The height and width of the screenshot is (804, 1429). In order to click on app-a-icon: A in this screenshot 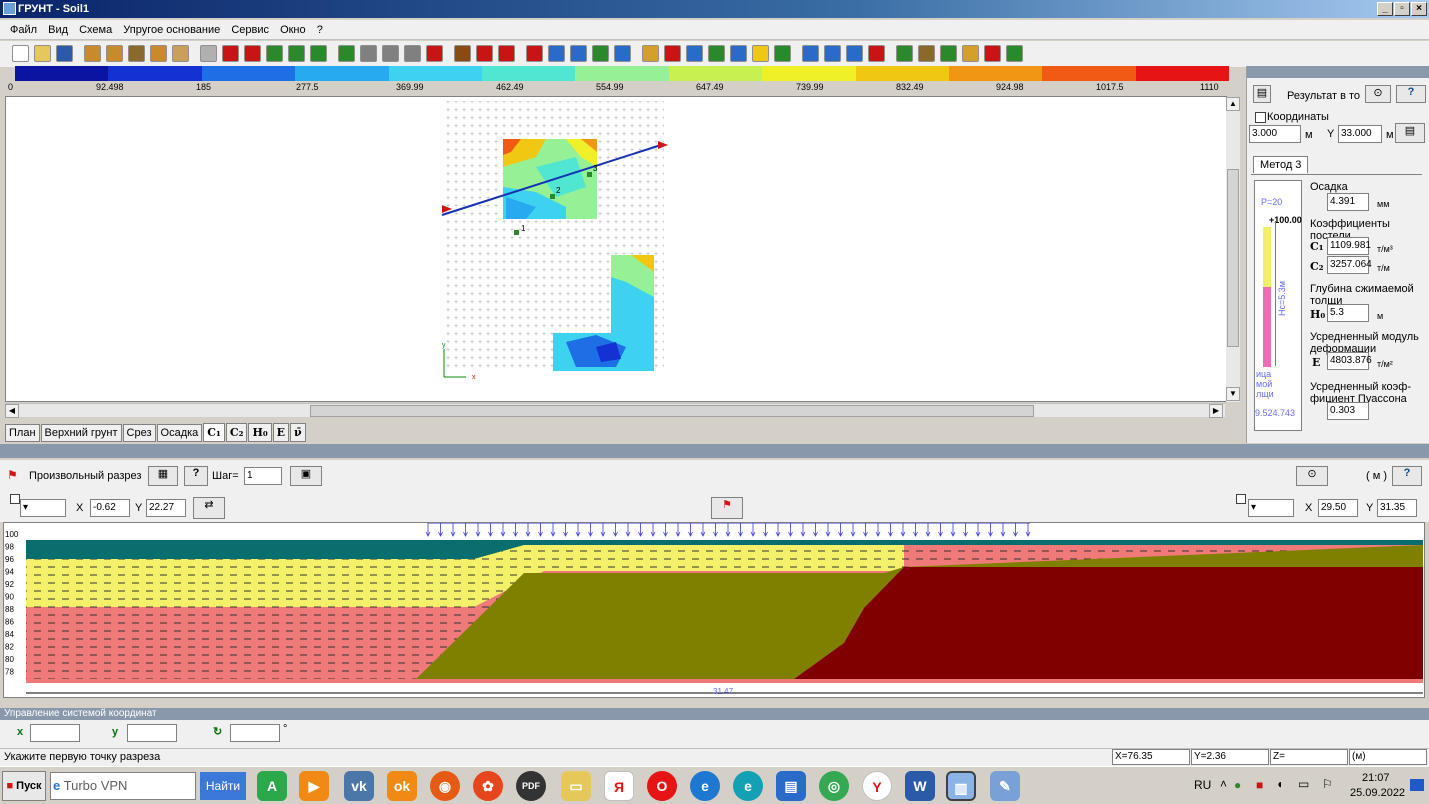, I will do `click(272, 786)`.